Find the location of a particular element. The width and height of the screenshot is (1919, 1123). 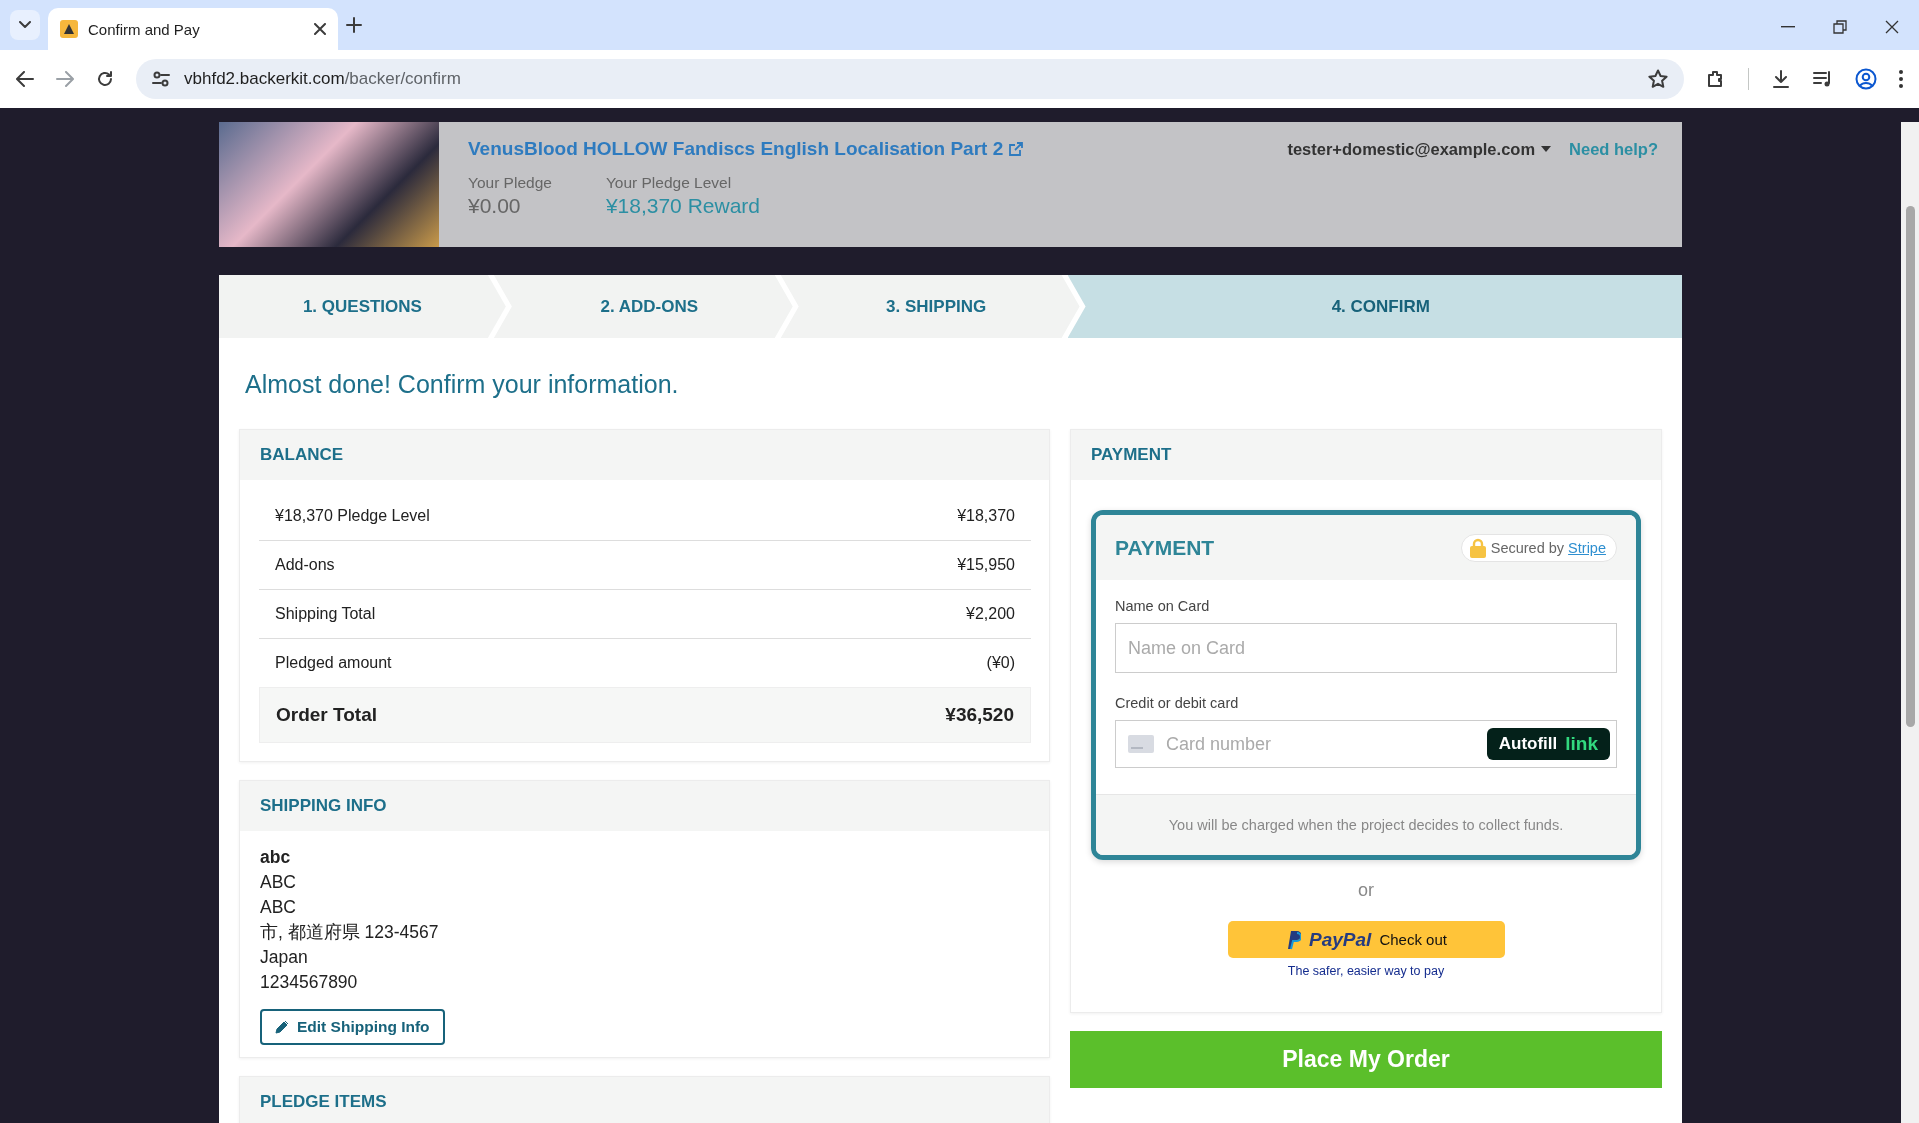

section-title: BALANCE is located at coordinates (302, 455).